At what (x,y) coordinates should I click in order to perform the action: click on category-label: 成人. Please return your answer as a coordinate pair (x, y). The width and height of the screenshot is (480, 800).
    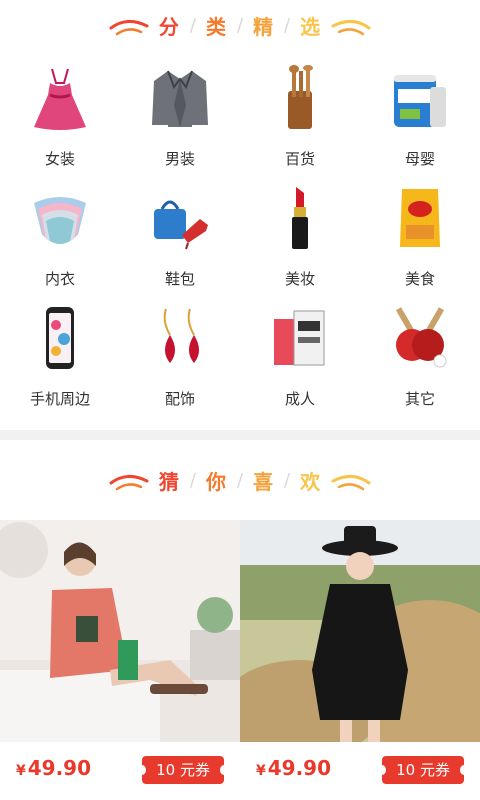
    Looking at the image, I should click on (299, 399).